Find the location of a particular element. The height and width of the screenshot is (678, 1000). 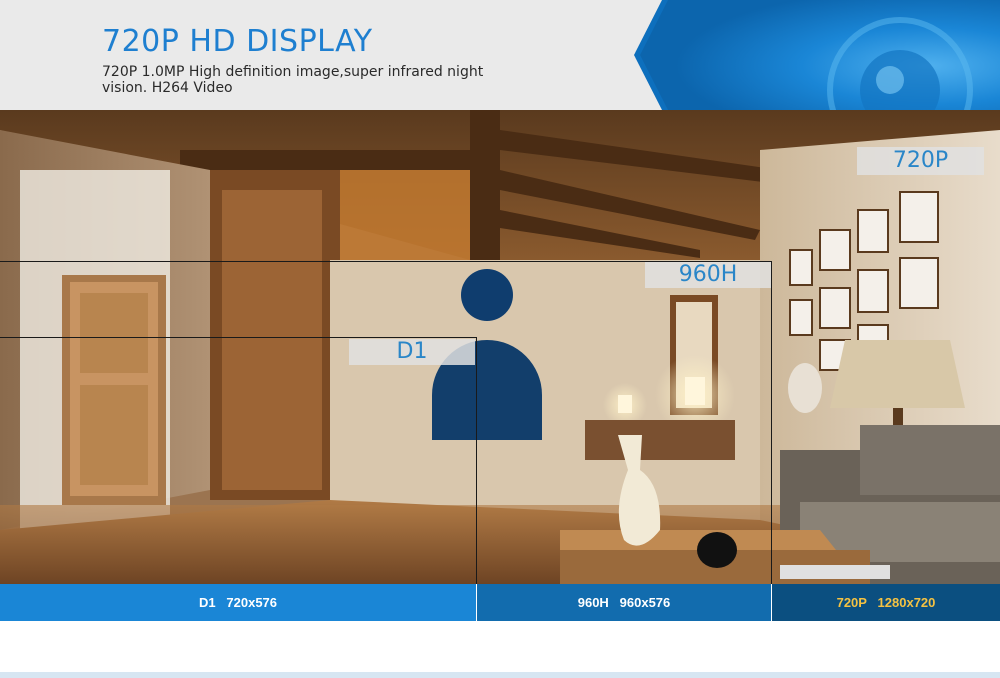

d1-frame-right is located at coordinates (476, 460).